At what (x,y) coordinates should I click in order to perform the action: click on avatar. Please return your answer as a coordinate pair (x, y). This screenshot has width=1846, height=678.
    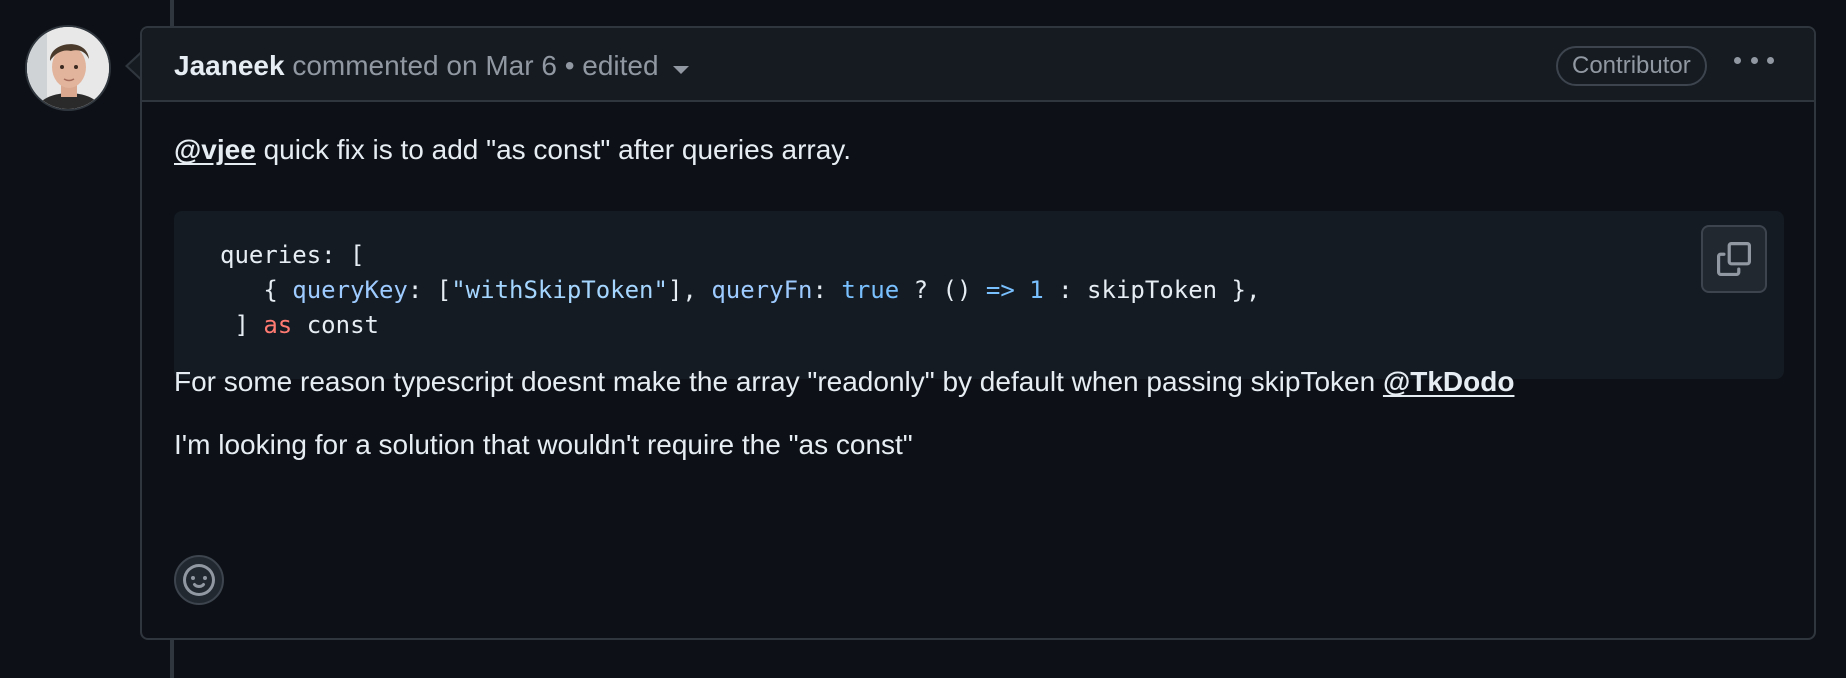
    Looking at the image, I should click on (68, 68).